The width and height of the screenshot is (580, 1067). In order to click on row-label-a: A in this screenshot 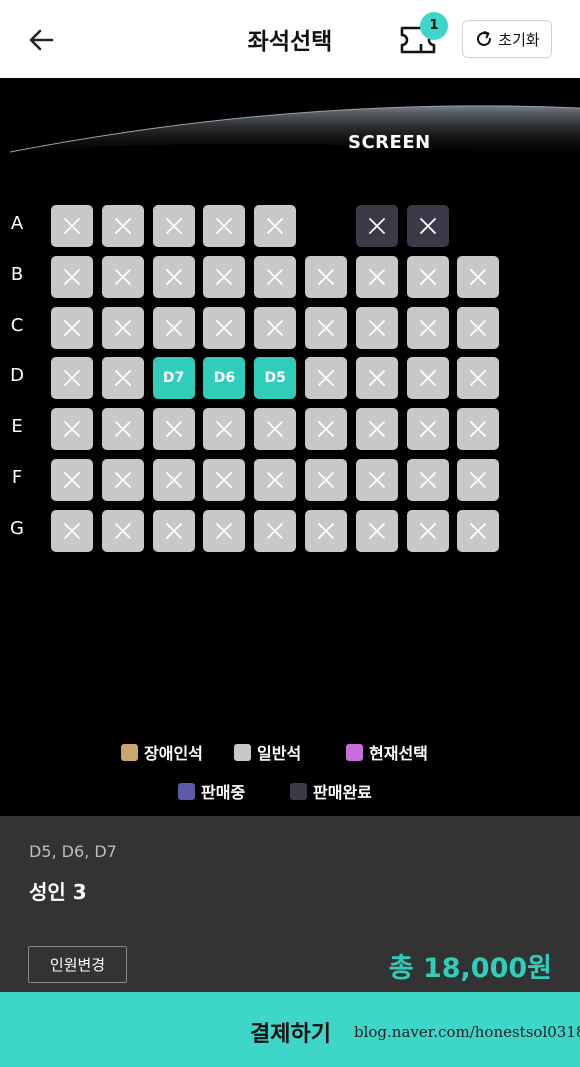, I will do `click(17, 223)`.